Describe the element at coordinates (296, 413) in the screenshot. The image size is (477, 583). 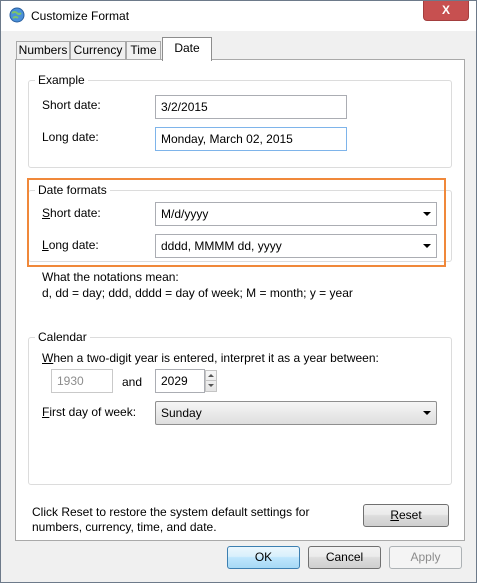
I see `first-day-of-week-select: Sunday` at that location.